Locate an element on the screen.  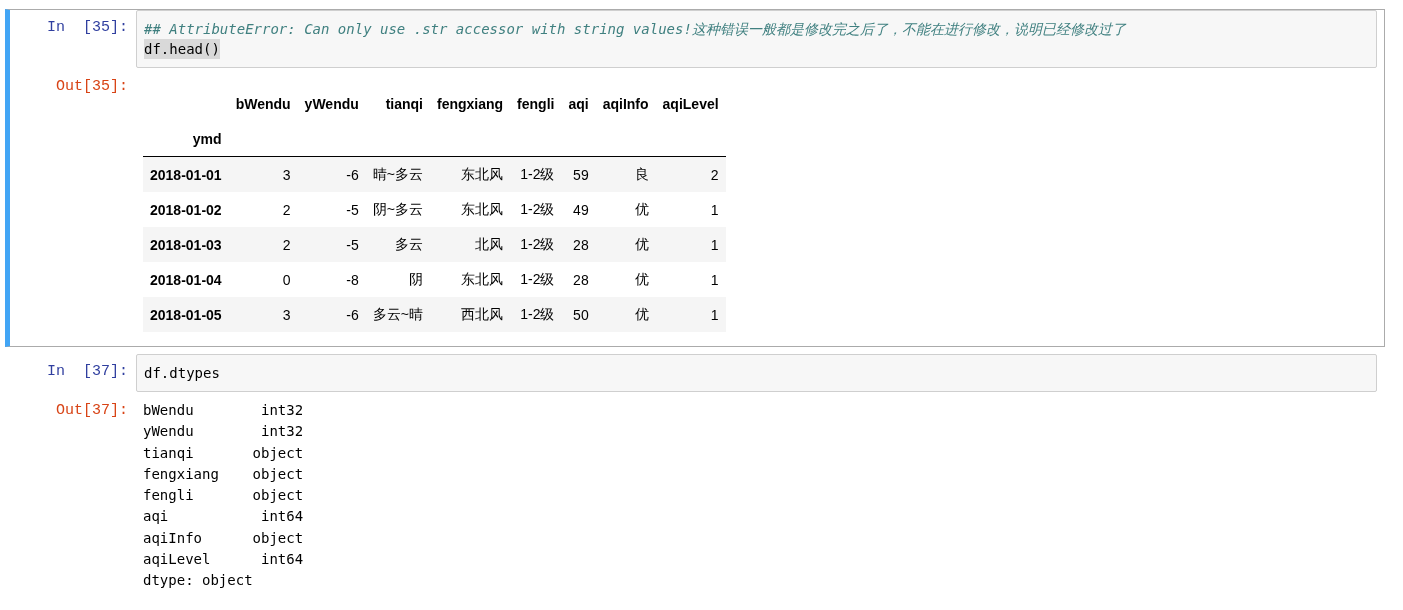
table-cell: 59 is located at coordinates (578, 174).